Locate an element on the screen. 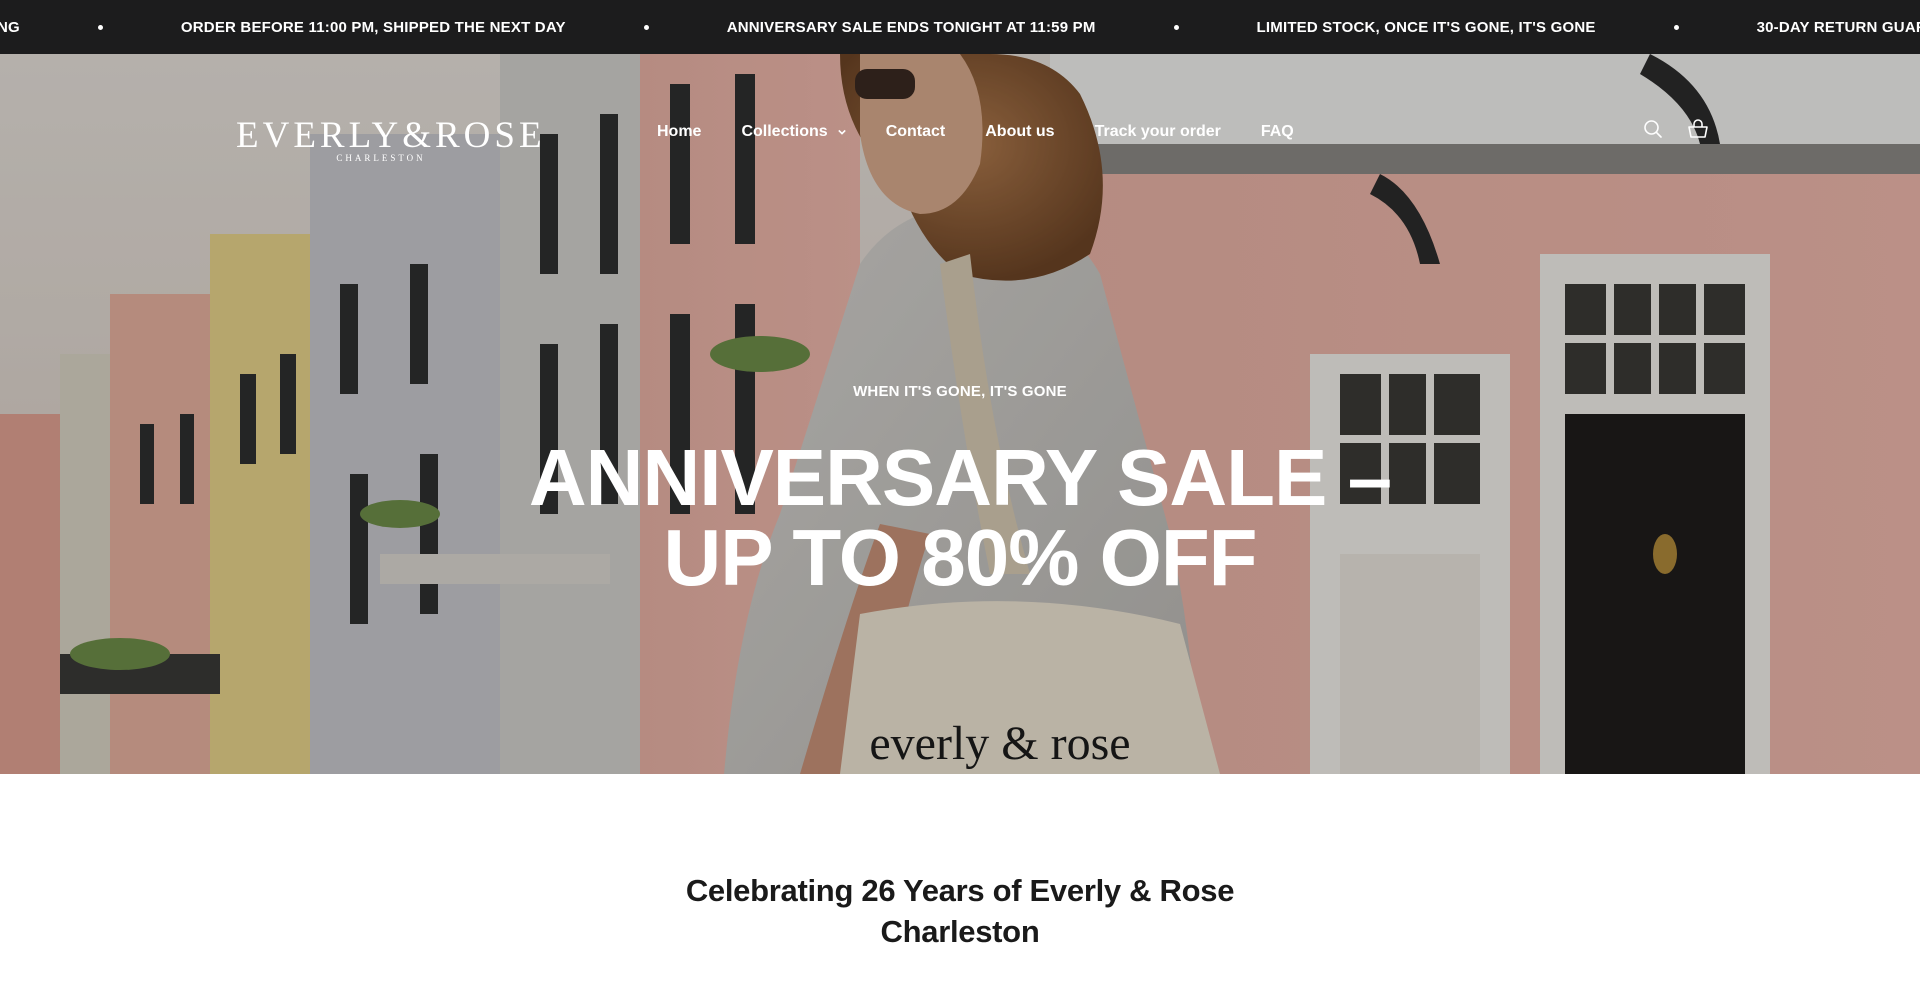 The width and height of the screenshot is (1920, 993). hero-title: ANNIVERSARY SALE – UP TO 80% OFF is located at coordinates (960, 518).